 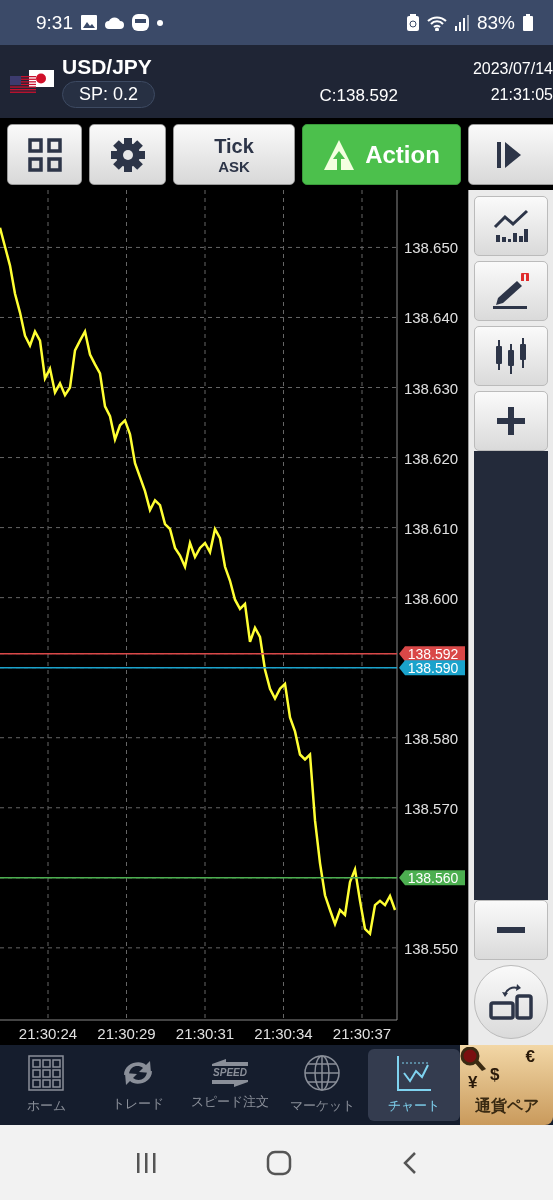 What do you see at coordinates (431, 388) in the screenshot?
I see `price-axis-label: 138.630` at bounding box center [431, 388].